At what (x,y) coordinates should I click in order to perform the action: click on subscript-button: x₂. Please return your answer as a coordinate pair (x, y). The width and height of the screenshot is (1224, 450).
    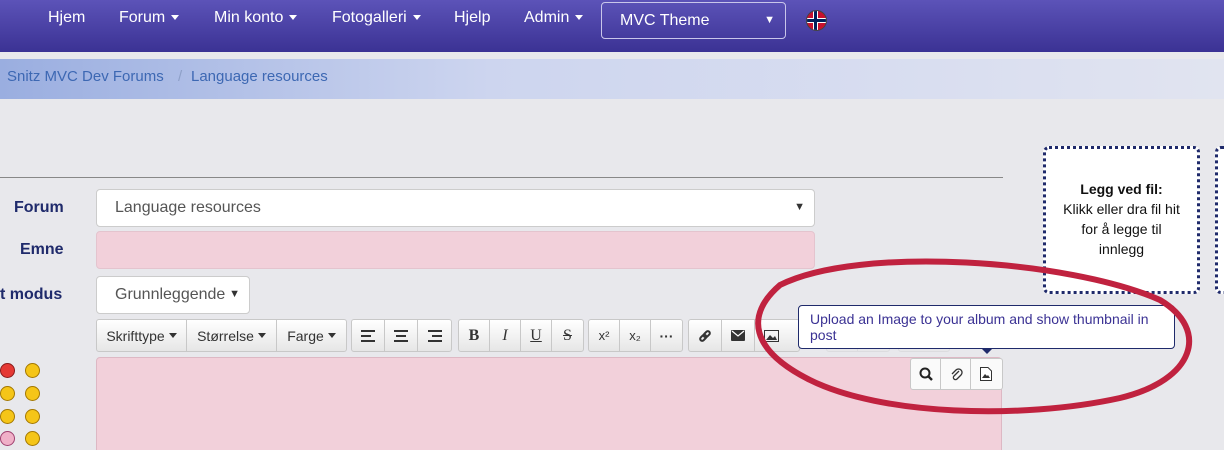
    Looking at the image, I should click on (635, 335).